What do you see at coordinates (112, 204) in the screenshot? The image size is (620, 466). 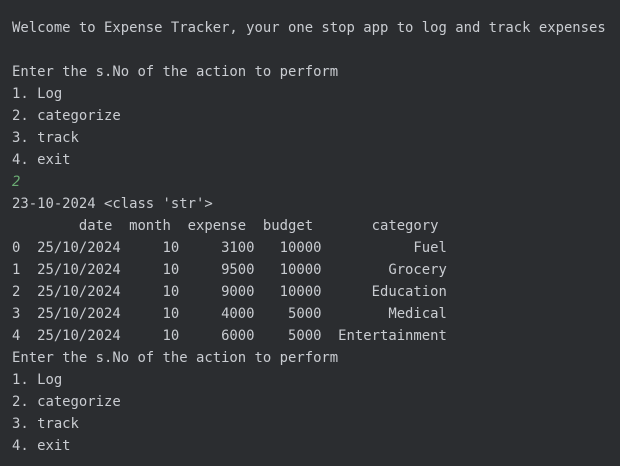 I see `date-debug-output: 23-10-2024 <class 'str'>` at bounding box center [112, 204].